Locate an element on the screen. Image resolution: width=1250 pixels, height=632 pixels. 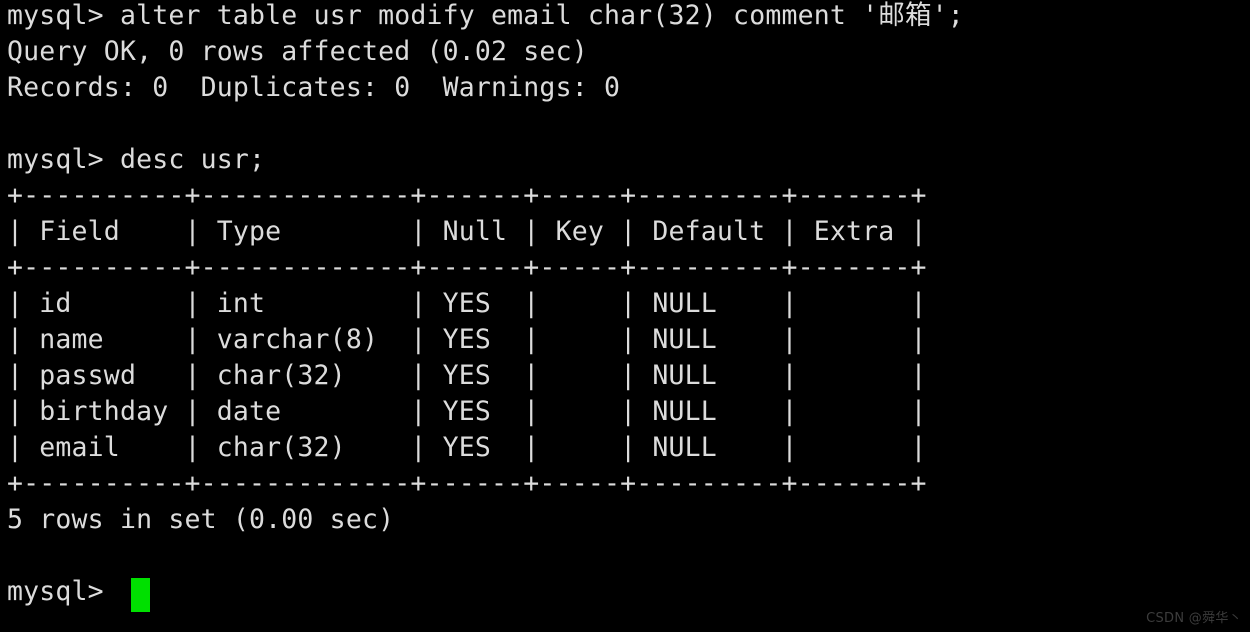
table-row: | email | char(32) | YES | | NULL | | is located at coordinates (467, 447).